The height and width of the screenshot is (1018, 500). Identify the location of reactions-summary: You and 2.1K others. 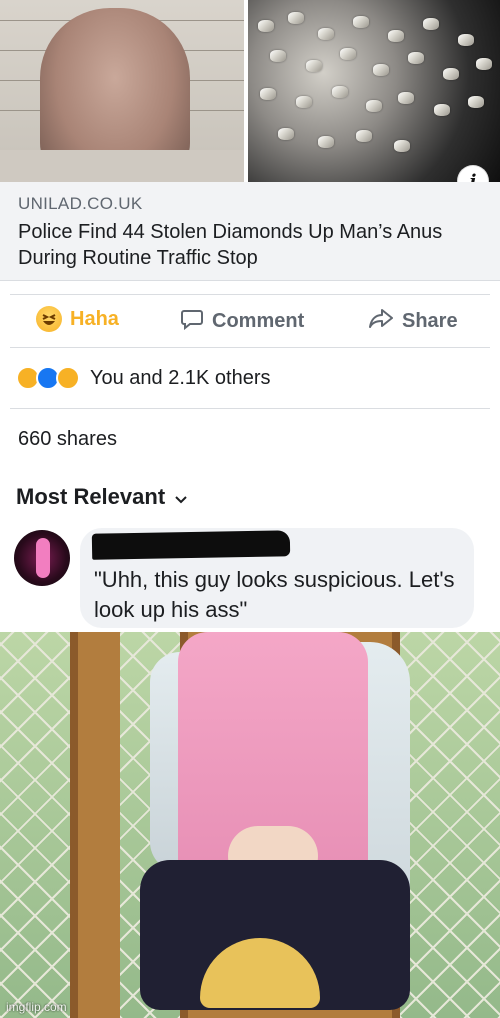
(143, 378).